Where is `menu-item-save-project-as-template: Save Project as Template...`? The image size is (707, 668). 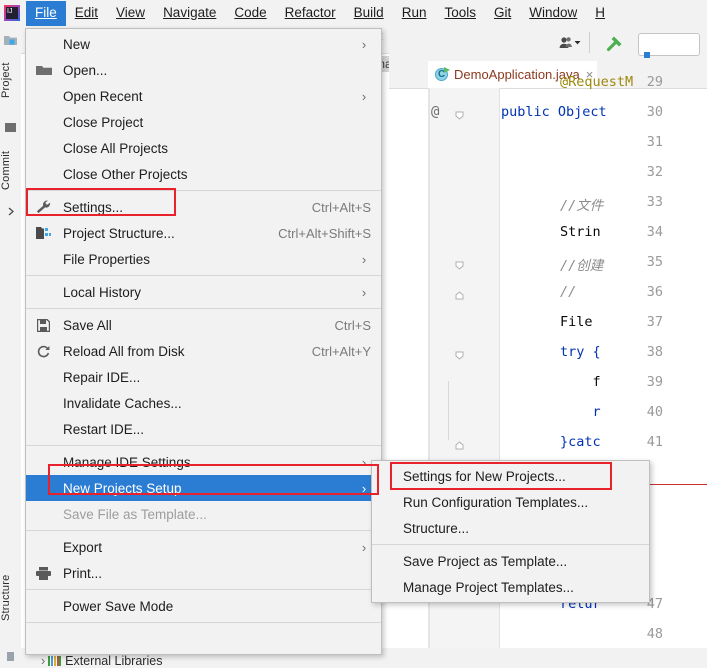
menu-item-save-project-as-template: Save Project as Template... is located at coordinates (510, 561).